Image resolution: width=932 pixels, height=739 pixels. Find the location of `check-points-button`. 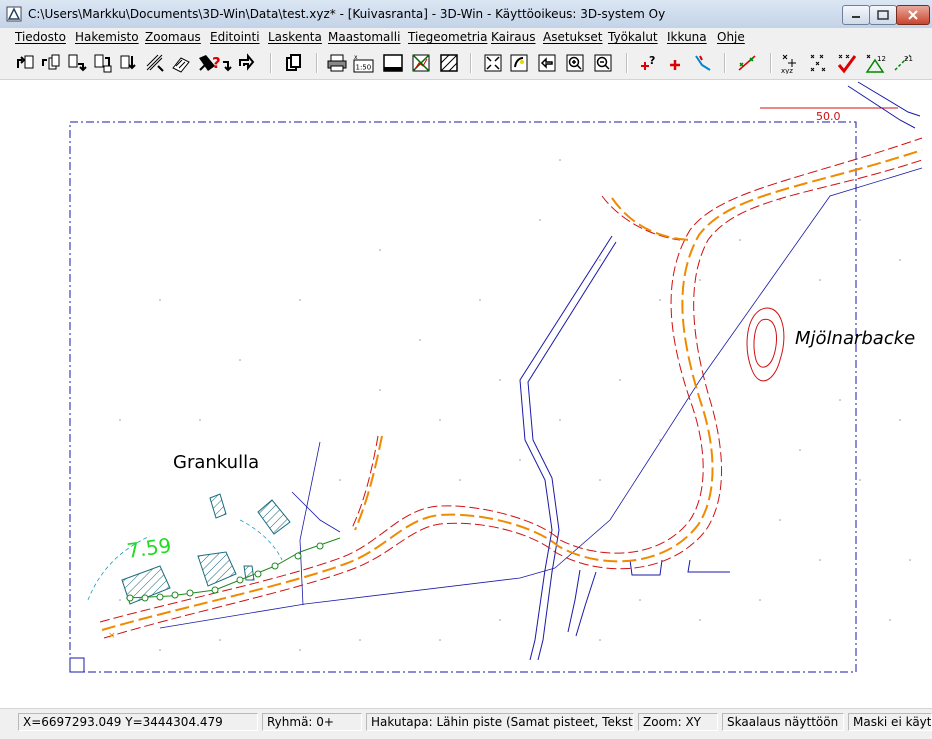

check-points-button is located at coordinates (847, 63).